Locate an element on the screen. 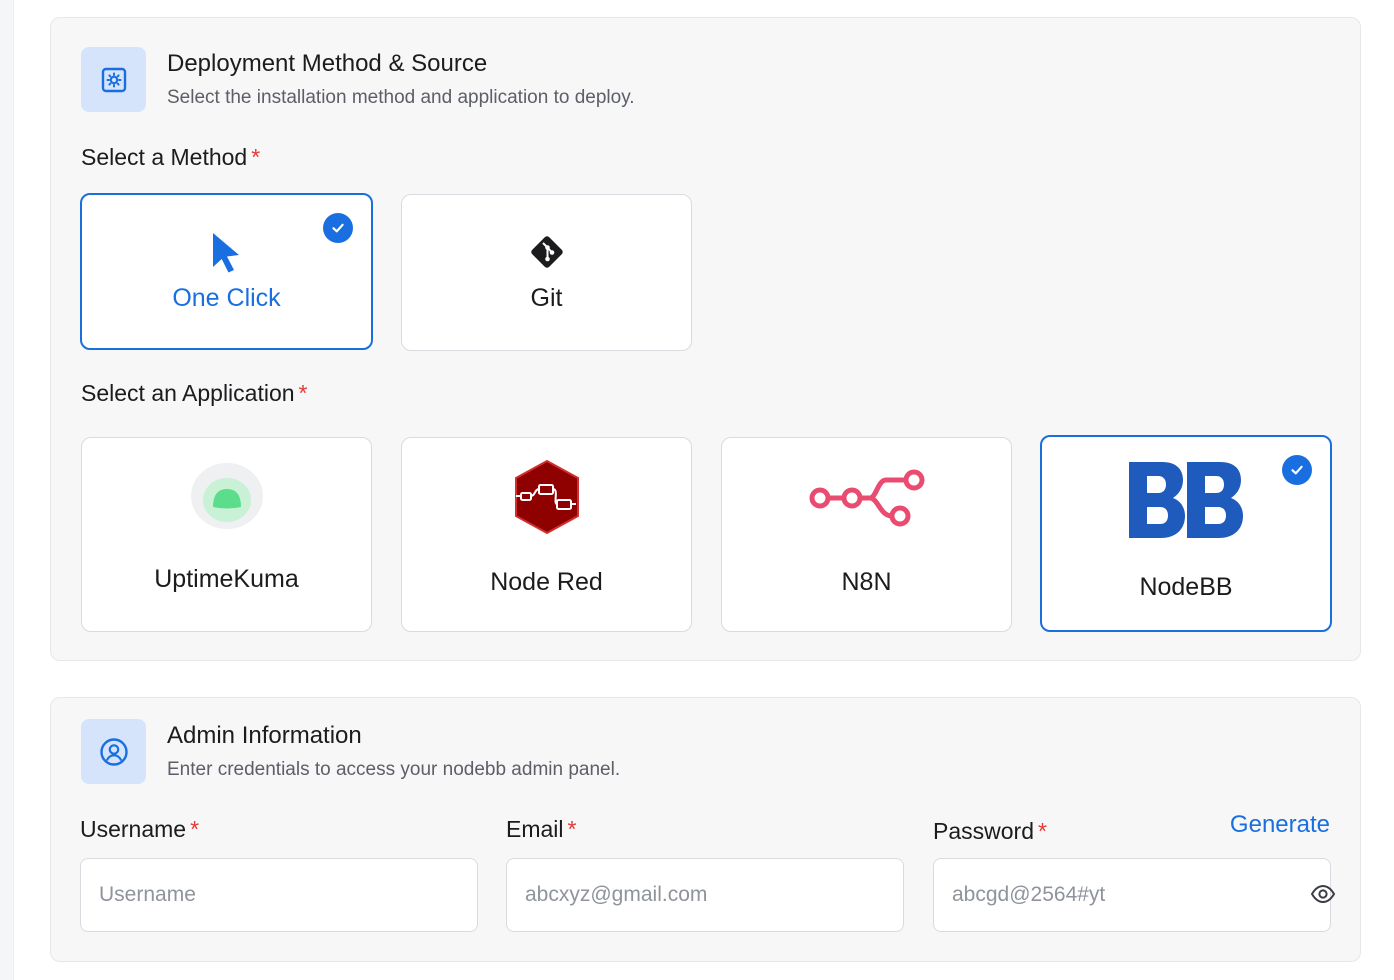 The width and height of the screenshot is (1394, 980). git-icon is located at coordinates (547, 252).